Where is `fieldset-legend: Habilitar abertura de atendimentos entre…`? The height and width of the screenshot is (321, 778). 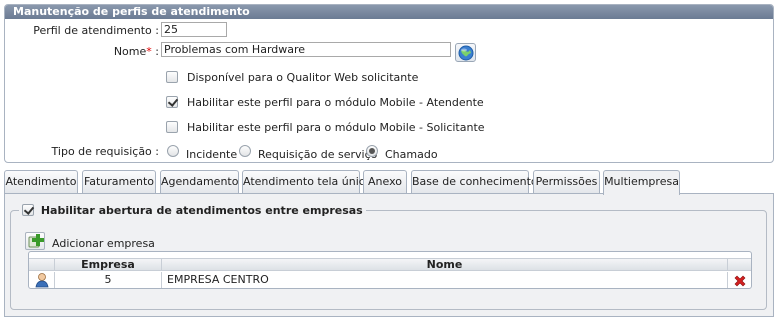
fieldset-legend: Habilitar abertura de atendimentos entre… is located at coordinates (192, 211).